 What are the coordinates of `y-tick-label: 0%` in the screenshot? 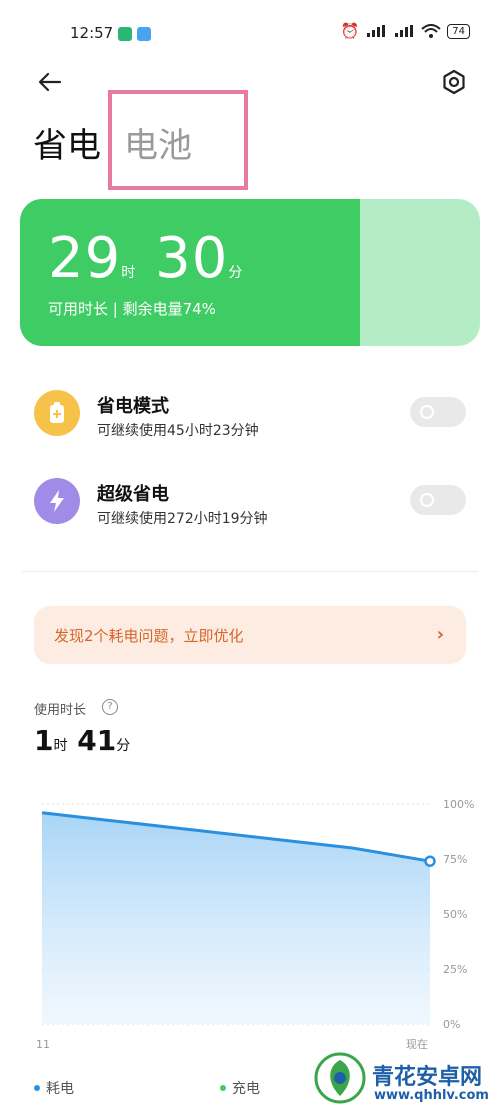 It's located at (451, 1024).